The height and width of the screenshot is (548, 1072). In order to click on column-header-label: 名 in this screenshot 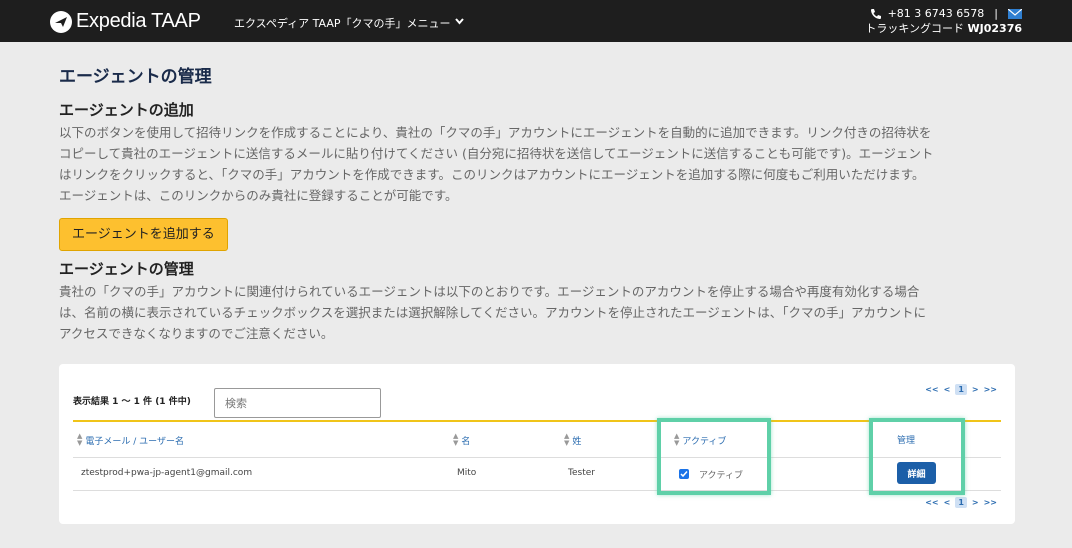, I will do `click(466, 441)`.